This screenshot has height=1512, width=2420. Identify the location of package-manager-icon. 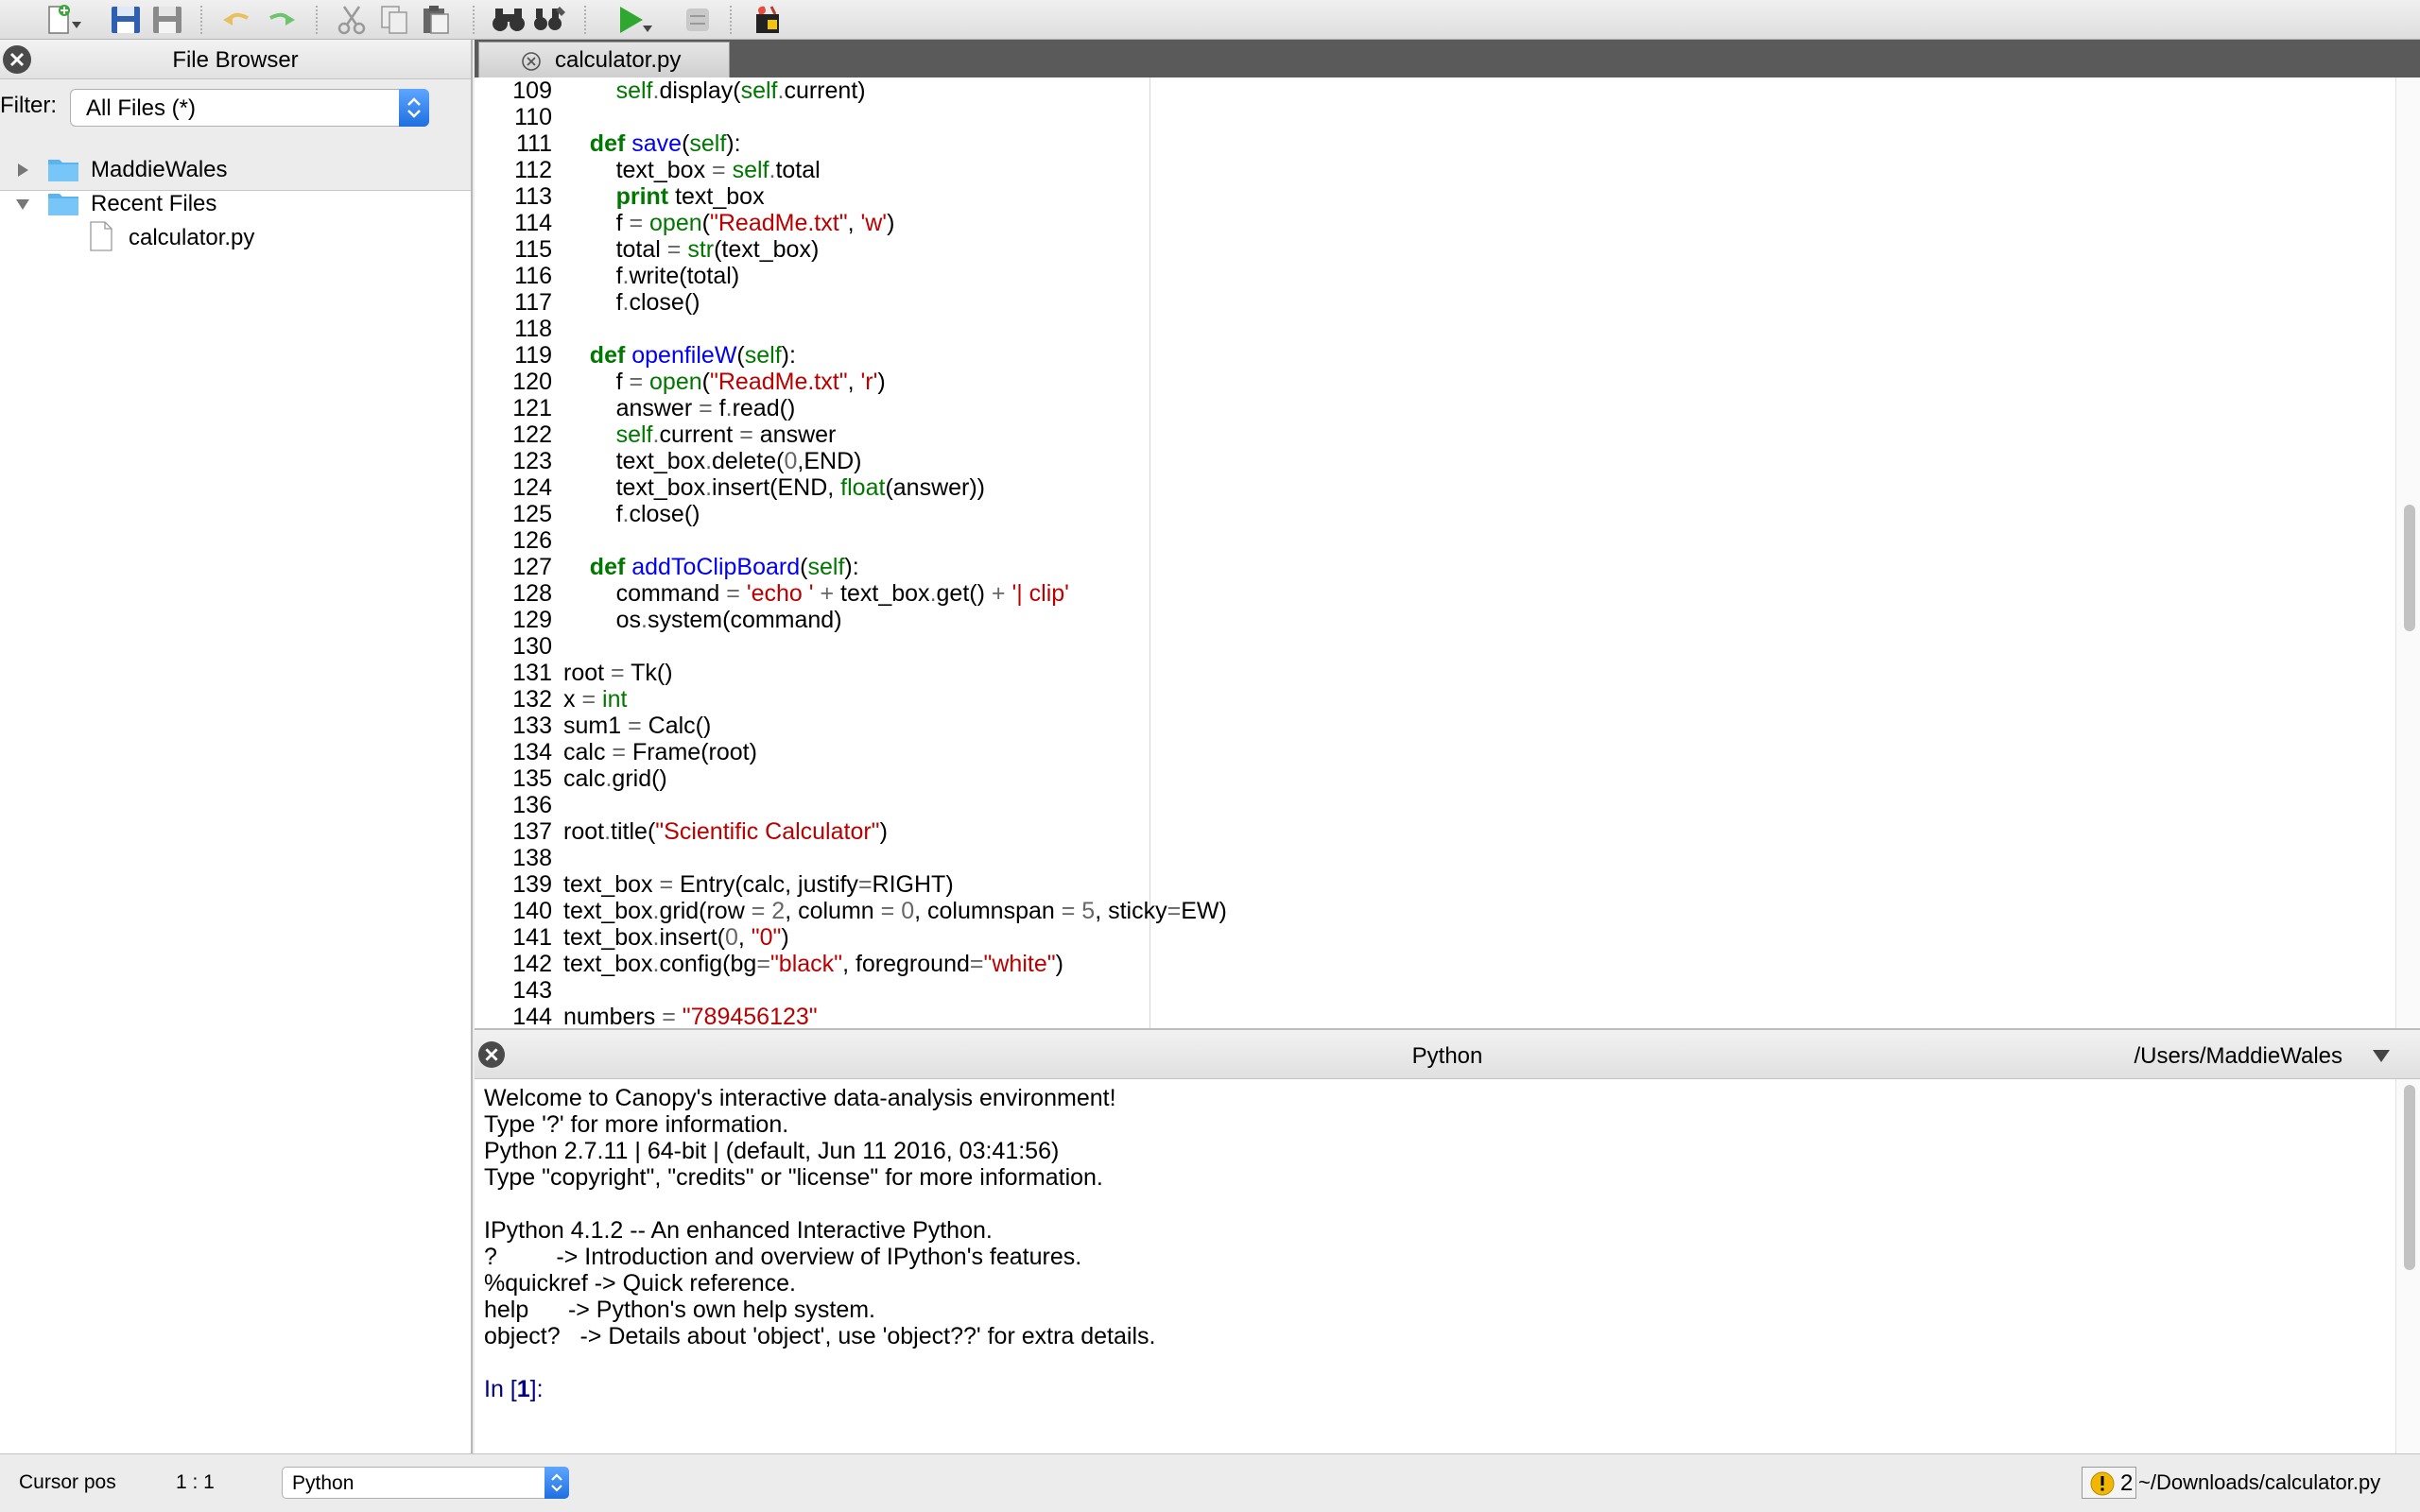
(767, 20).